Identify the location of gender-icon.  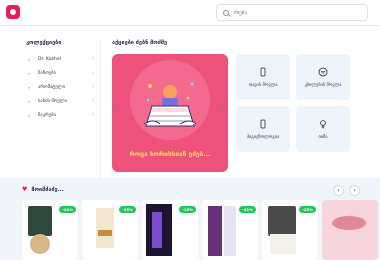
(323, 123).